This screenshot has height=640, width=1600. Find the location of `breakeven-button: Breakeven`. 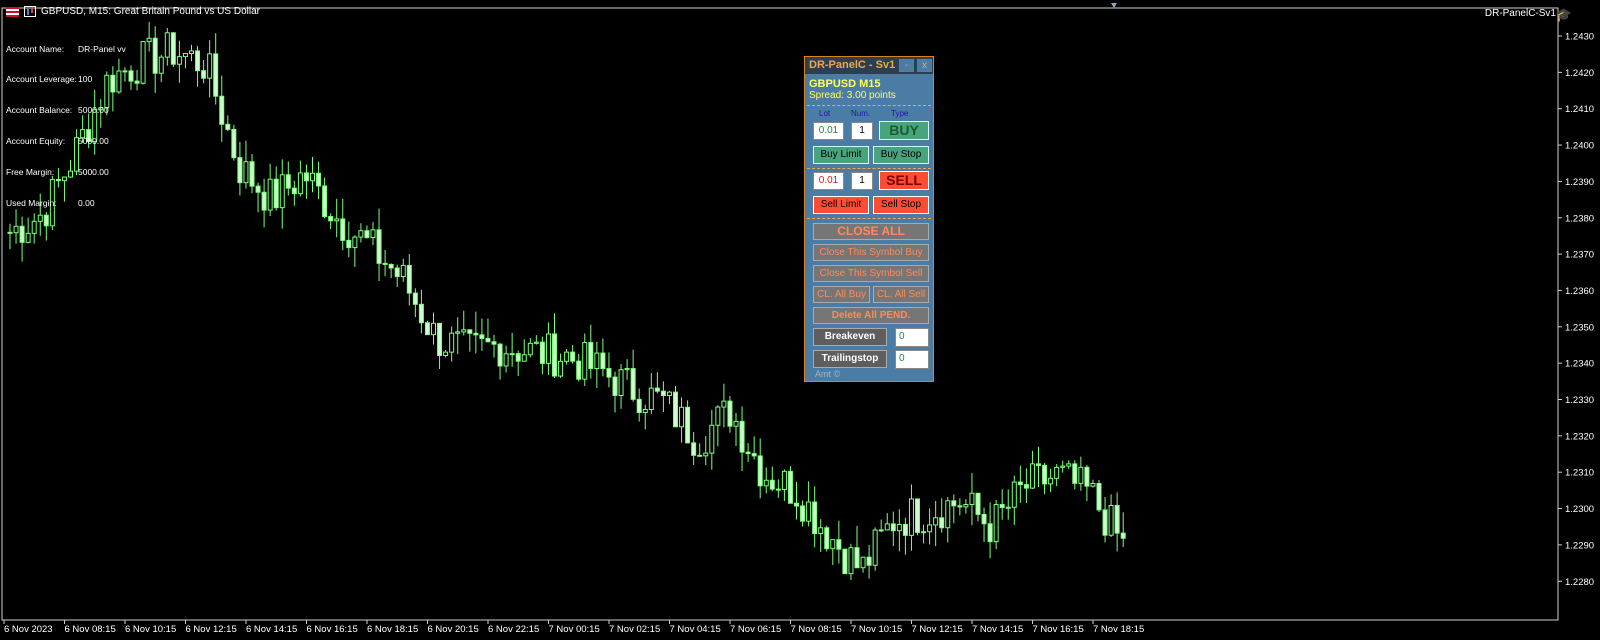

breakeven-button: Breakeven is located at coordinates (850, 337).